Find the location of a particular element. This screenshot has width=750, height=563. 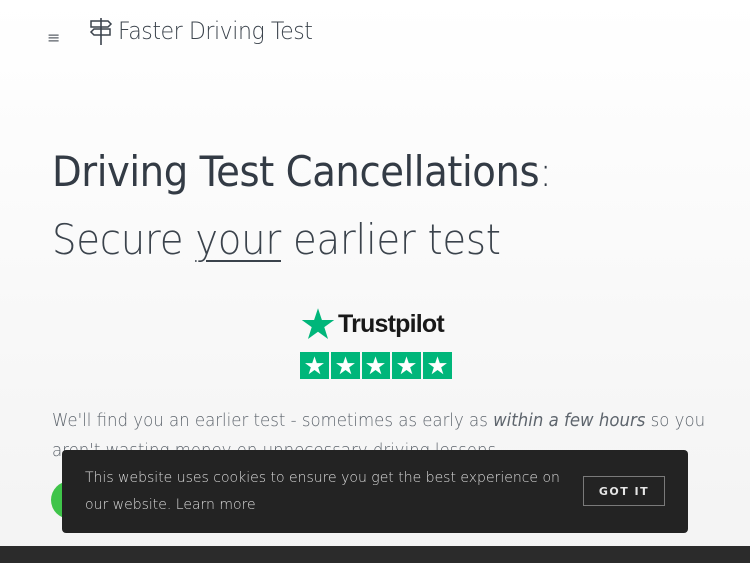

title-text: Driving Test Cancellations is located at coordinates (296, 171).